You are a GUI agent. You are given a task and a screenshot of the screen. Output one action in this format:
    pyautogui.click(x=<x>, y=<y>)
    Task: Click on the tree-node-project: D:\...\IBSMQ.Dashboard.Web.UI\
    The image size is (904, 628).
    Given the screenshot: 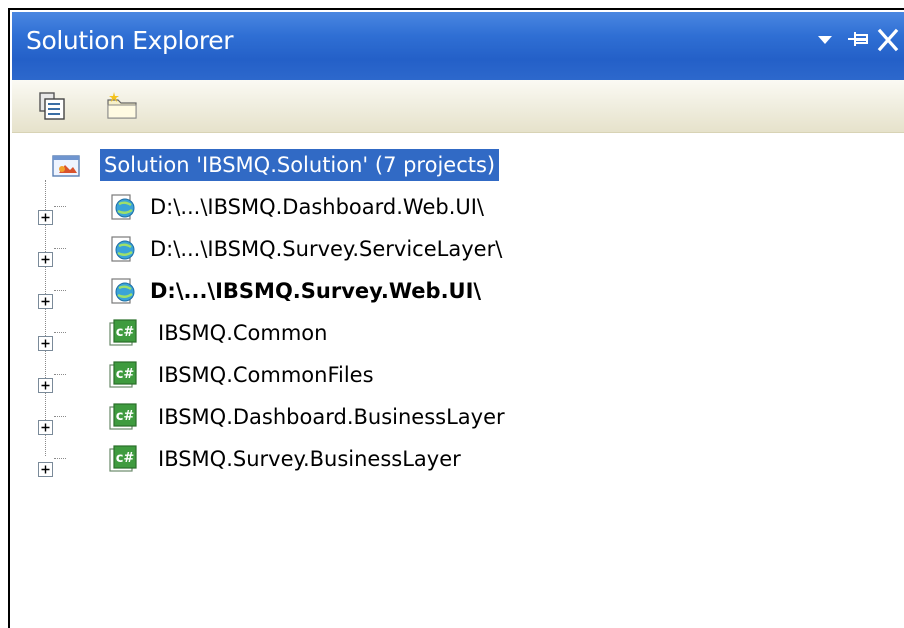 What is the action you would take?
    pyautogui.click(x=450, y=207)
    